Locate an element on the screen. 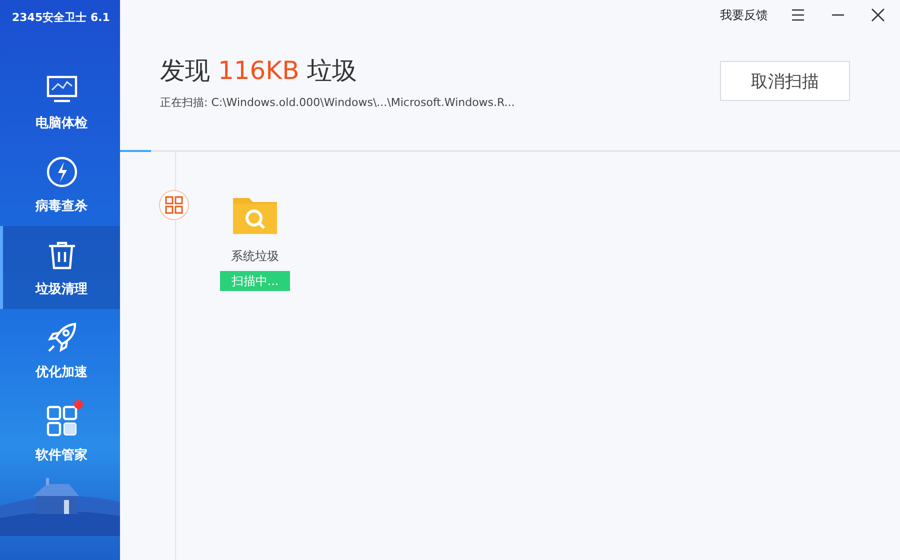 This screenshot has width=900, height=560. nav-item: 软件管家 is located at coordinates (60, 433).